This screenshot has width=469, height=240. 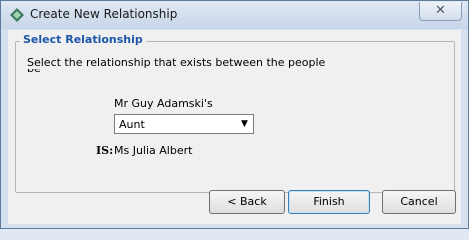 What do you see at coordinates (419, 202) in the screenshot?
I see `cancel-button: Cancel` at bounding box center [419, 202].